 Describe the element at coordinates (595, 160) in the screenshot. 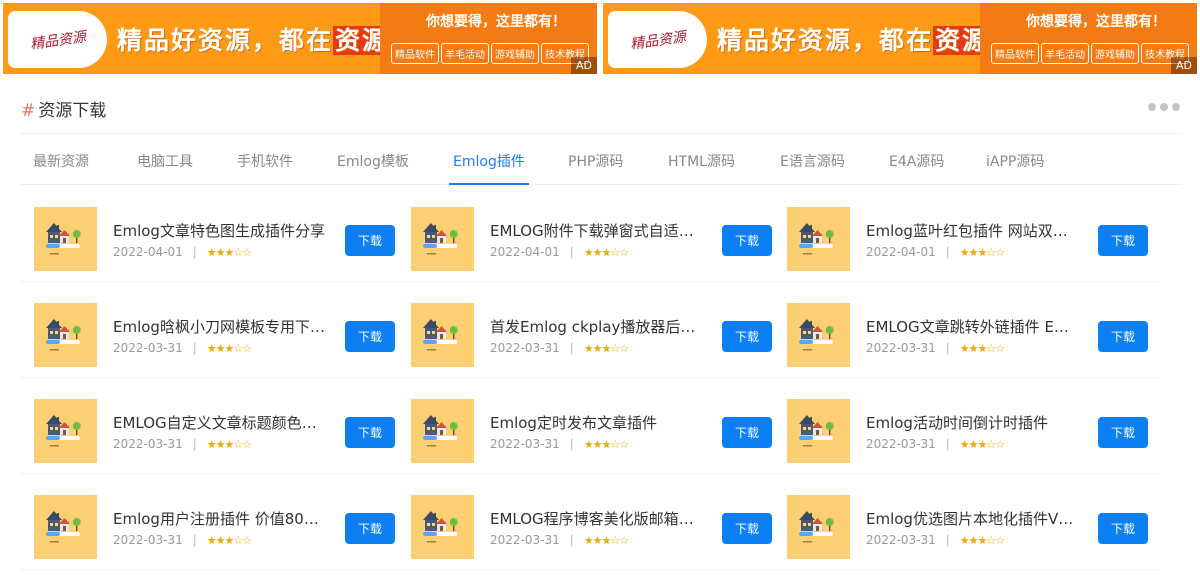

I see `tab-php-source: PHP源码` at that location.